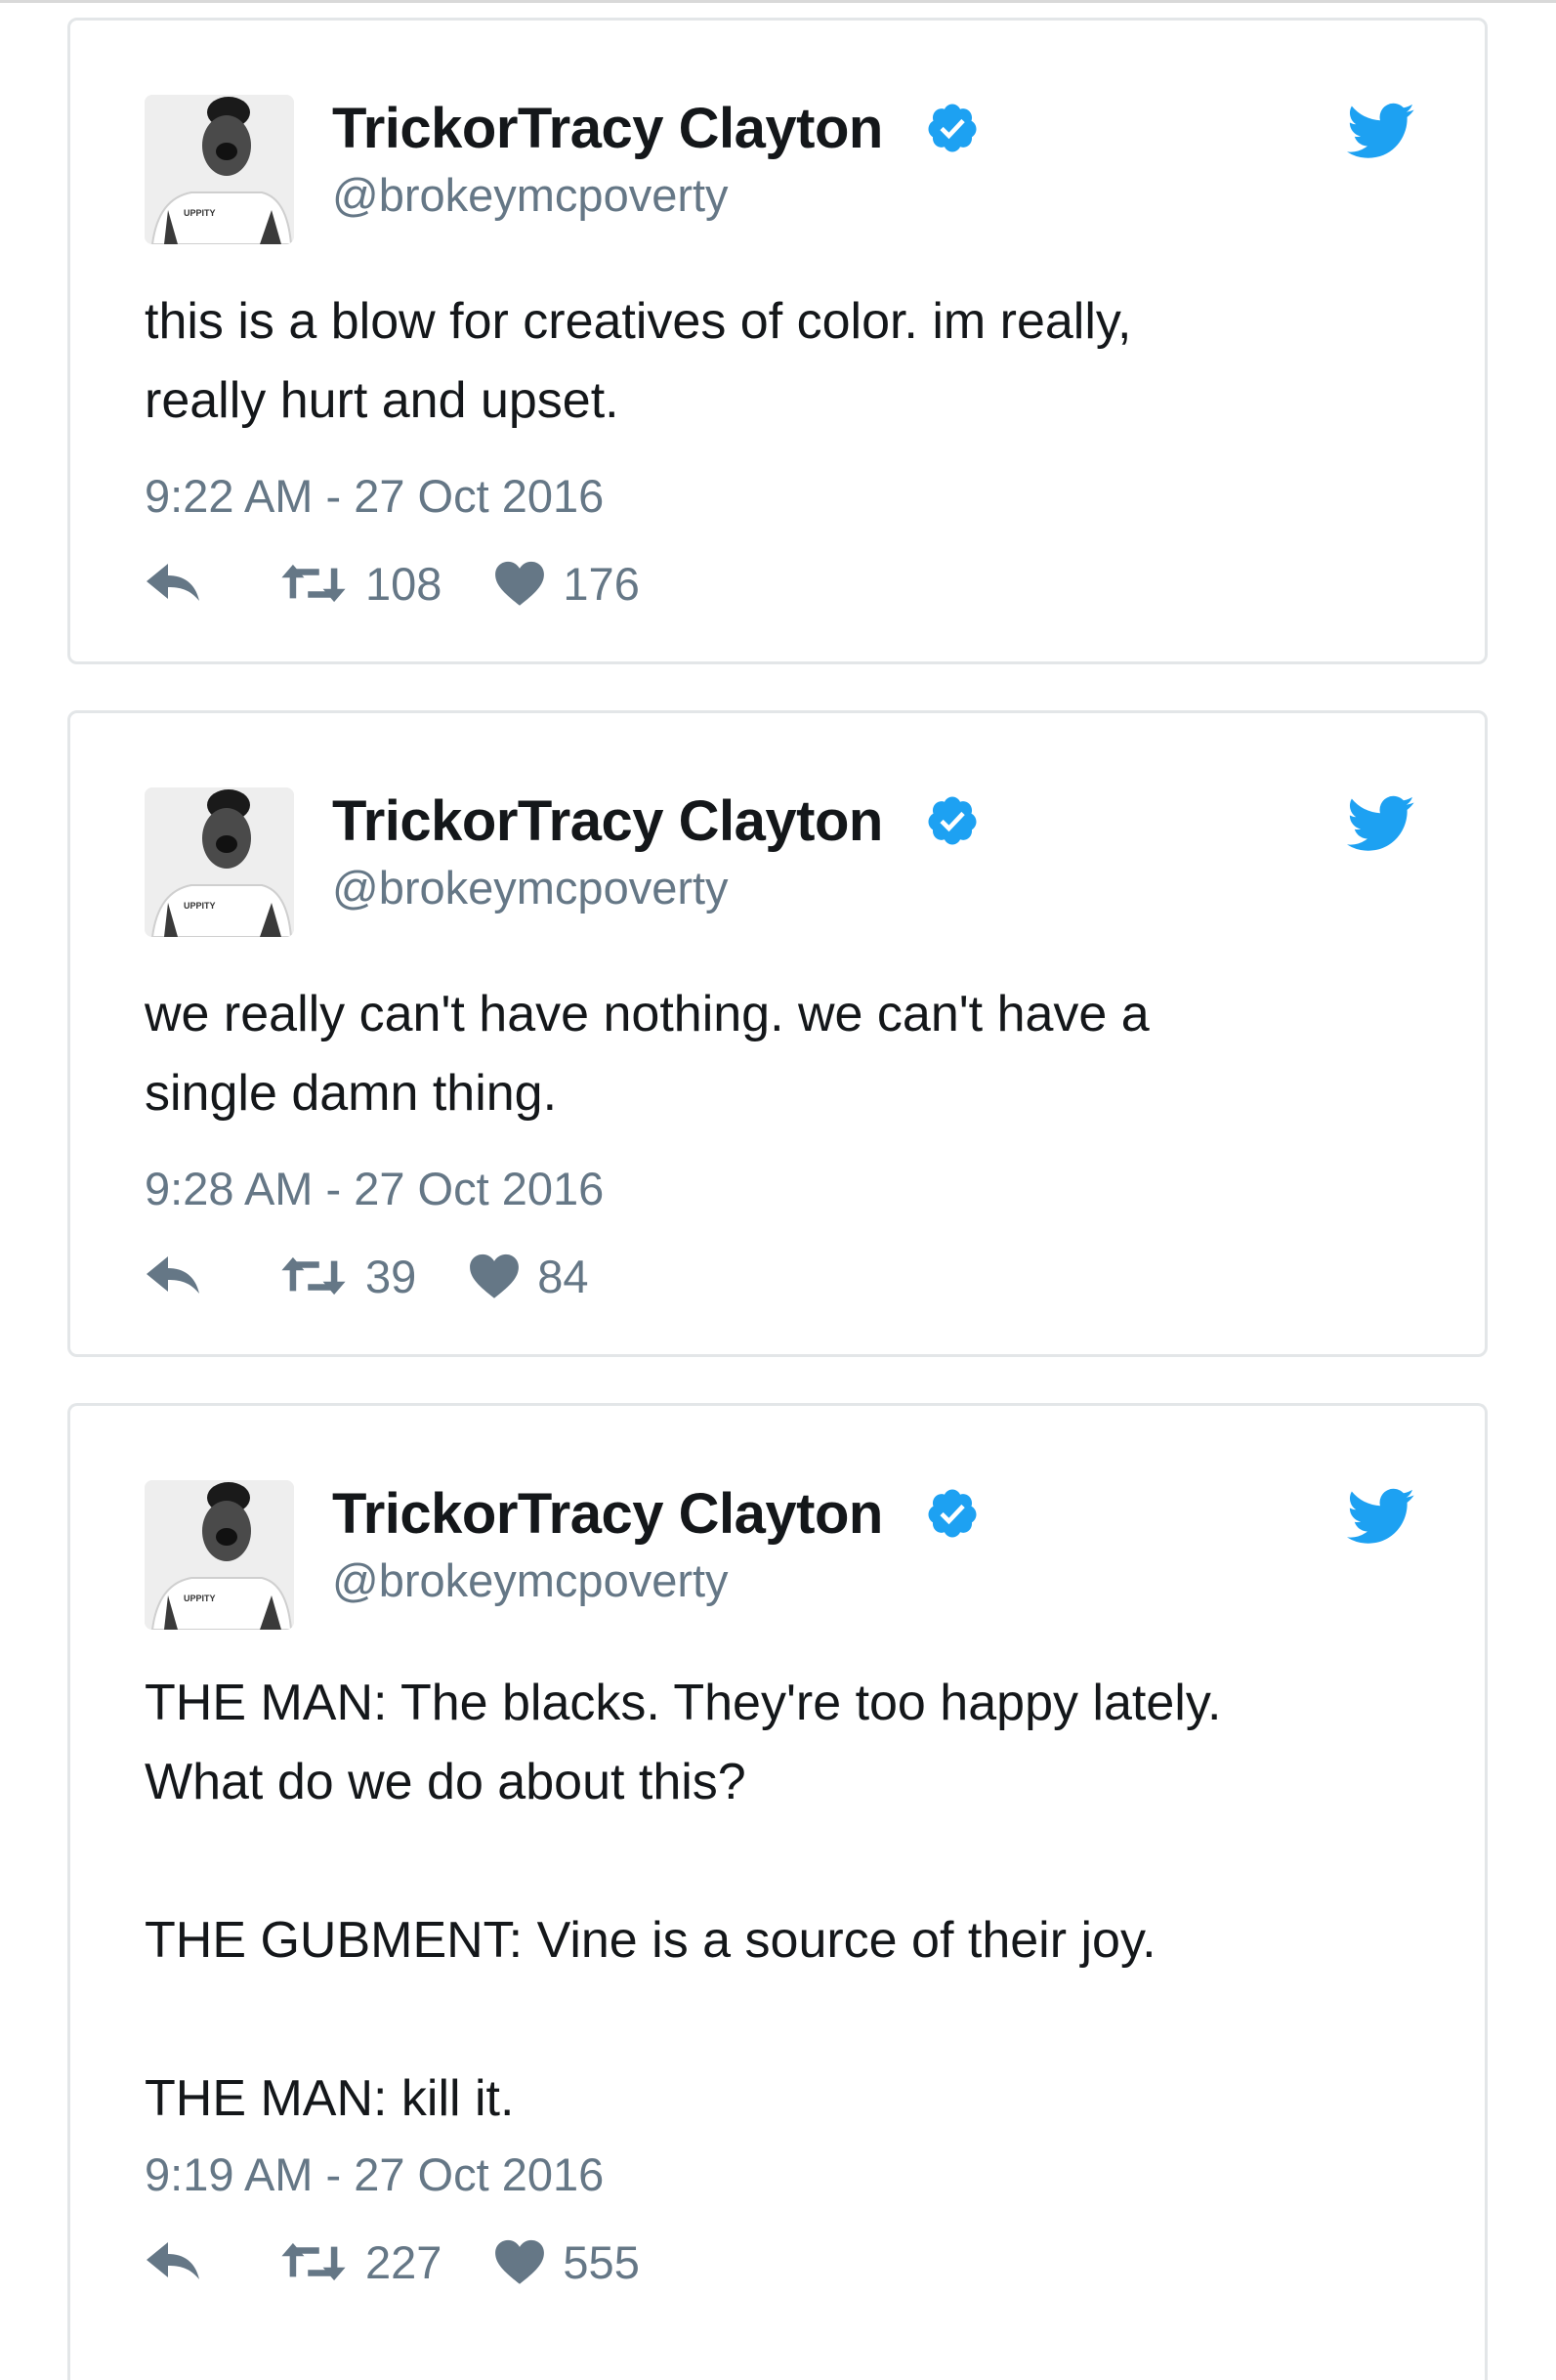  Describe the element at coordinates (391, 1276) in the screenshot. I see `retweet-count: 39` at that location.